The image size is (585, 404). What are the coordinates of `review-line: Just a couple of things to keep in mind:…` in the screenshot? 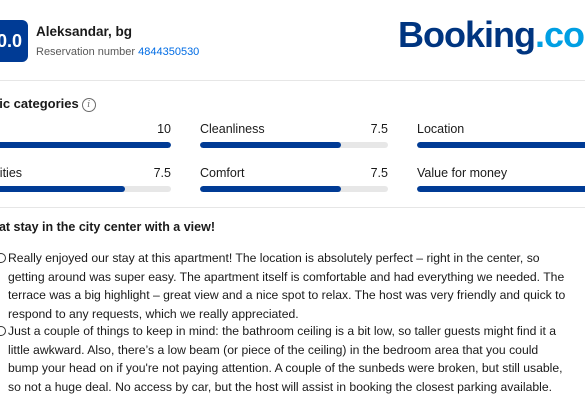 It's located at (282, 331).